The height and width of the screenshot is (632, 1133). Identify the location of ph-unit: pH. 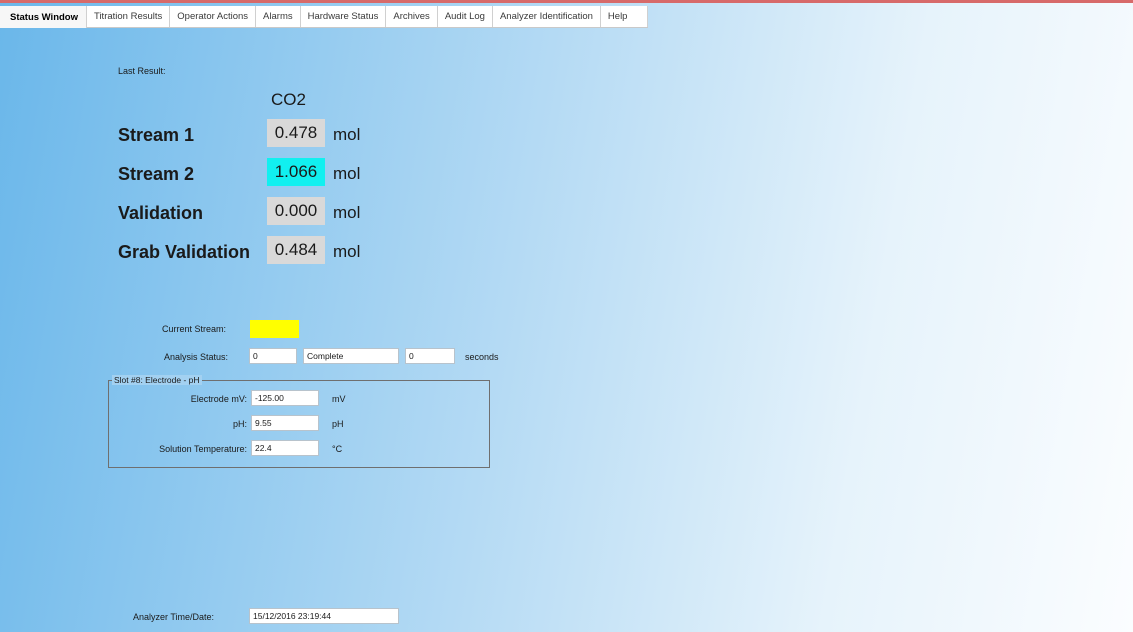
(338, 424).